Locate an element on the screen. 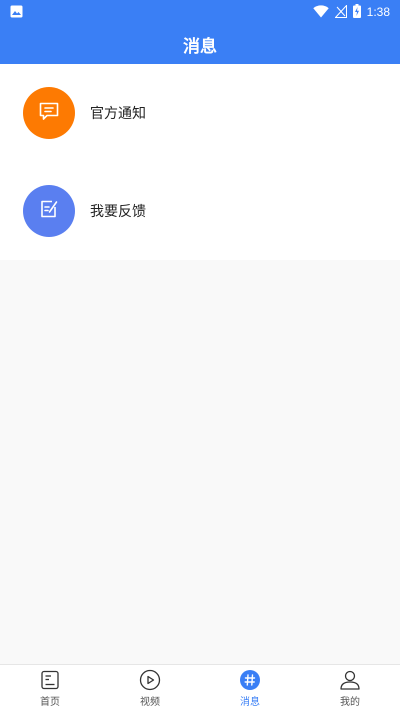 Image resolution: width=400 pixels, height=711 pixels. tab-profile: 我的 is located at coordinates (350, 688).